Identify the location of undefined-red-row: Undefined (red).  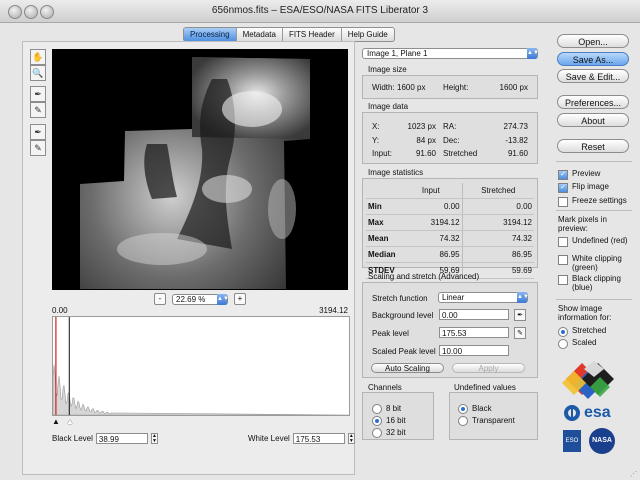
(598, 241).